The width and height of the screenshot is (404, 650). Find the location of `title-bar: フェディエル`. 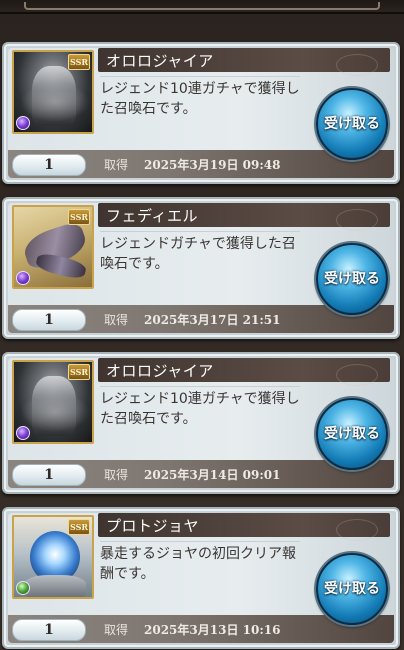

title-bar: フェディエル is located at coordinates (244, 217).